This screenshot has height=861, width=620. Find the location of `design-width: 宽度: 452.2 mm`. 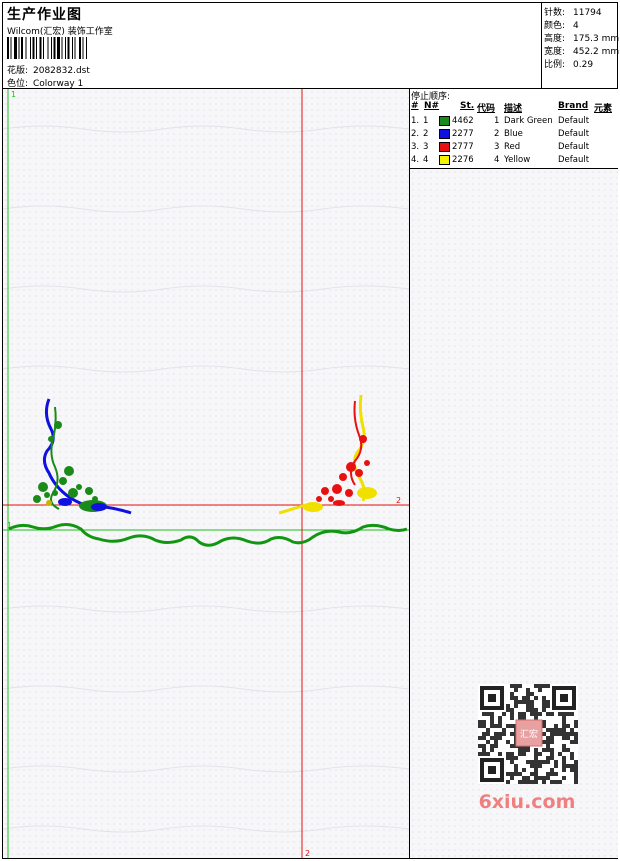

design-width: 宽度: 452.2 mm is located at coordinates (582, 52).